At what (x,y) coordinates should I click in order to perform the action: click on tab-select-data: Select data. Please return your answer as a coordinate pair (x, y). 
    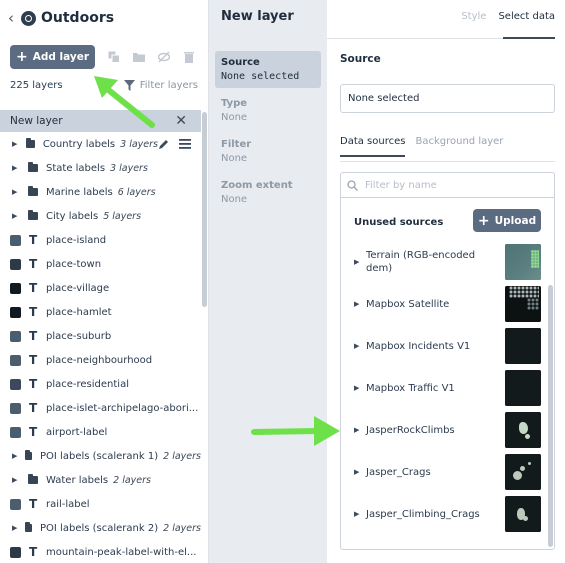
    Looking at the image, I should click on (526, 16).